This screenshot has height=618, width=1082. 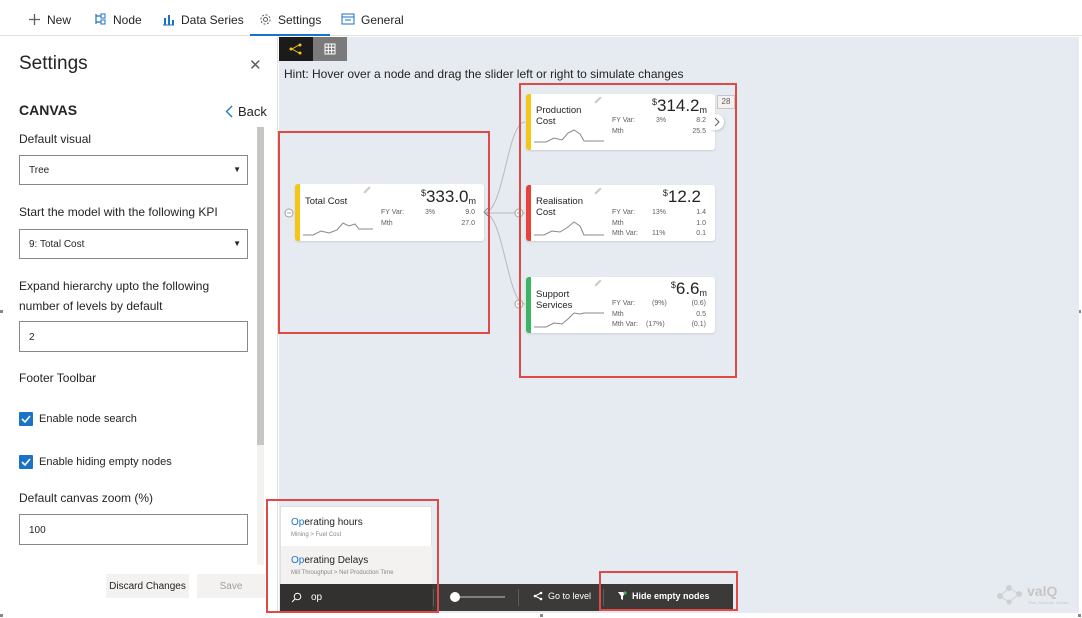 I want to click on metric-pct: 13%, so click(x=659, y=212).